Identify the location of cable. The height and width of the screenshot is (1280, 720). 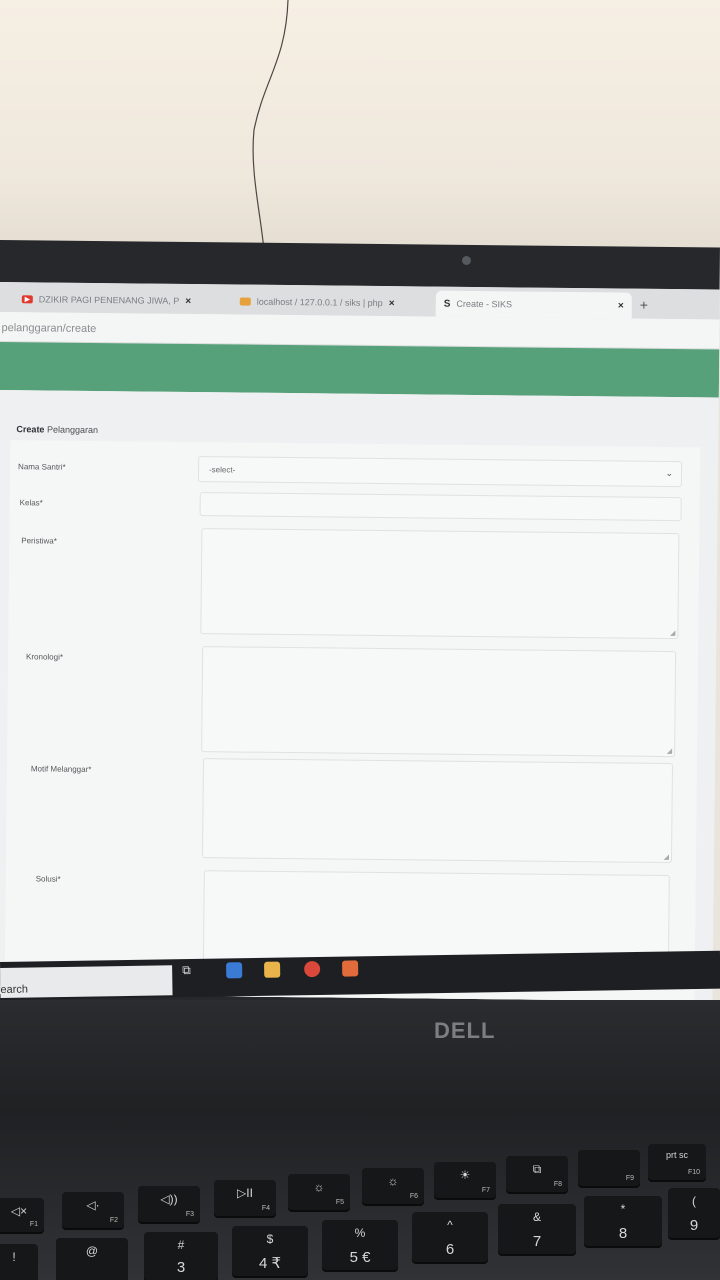
(270, 125).